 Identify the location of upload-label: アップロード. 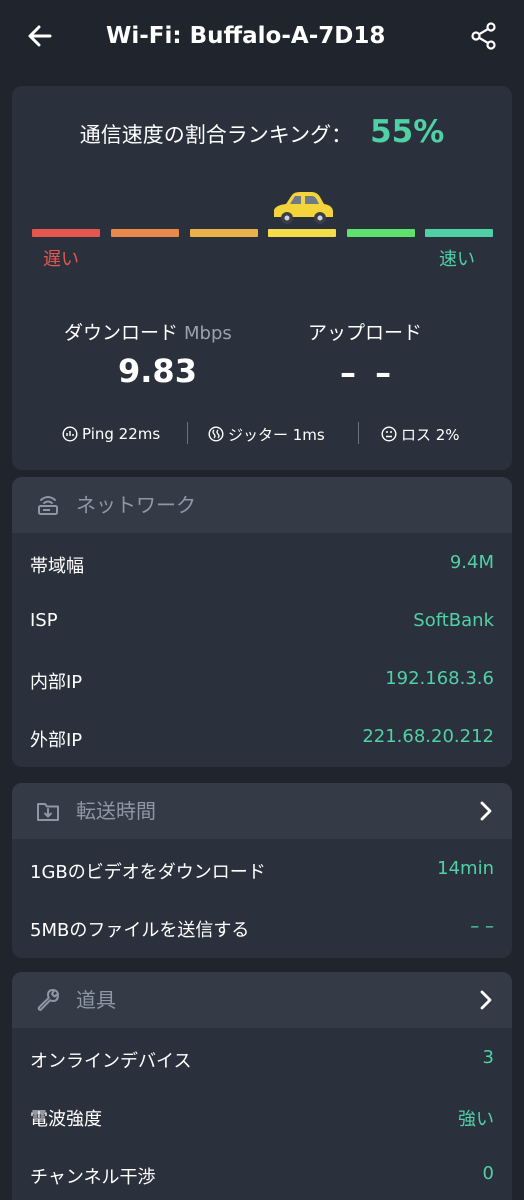
(365, 333).